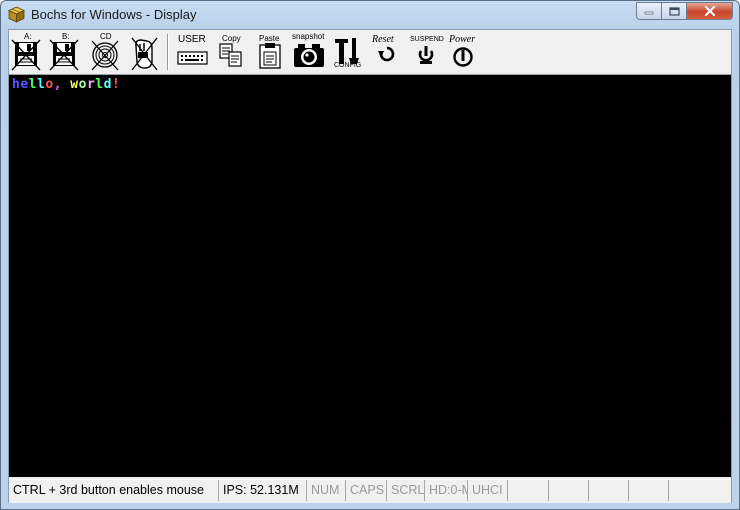  Describe the element at coordinates (168, 52) in the screenshot. I see `toolbar-separator` at that location.